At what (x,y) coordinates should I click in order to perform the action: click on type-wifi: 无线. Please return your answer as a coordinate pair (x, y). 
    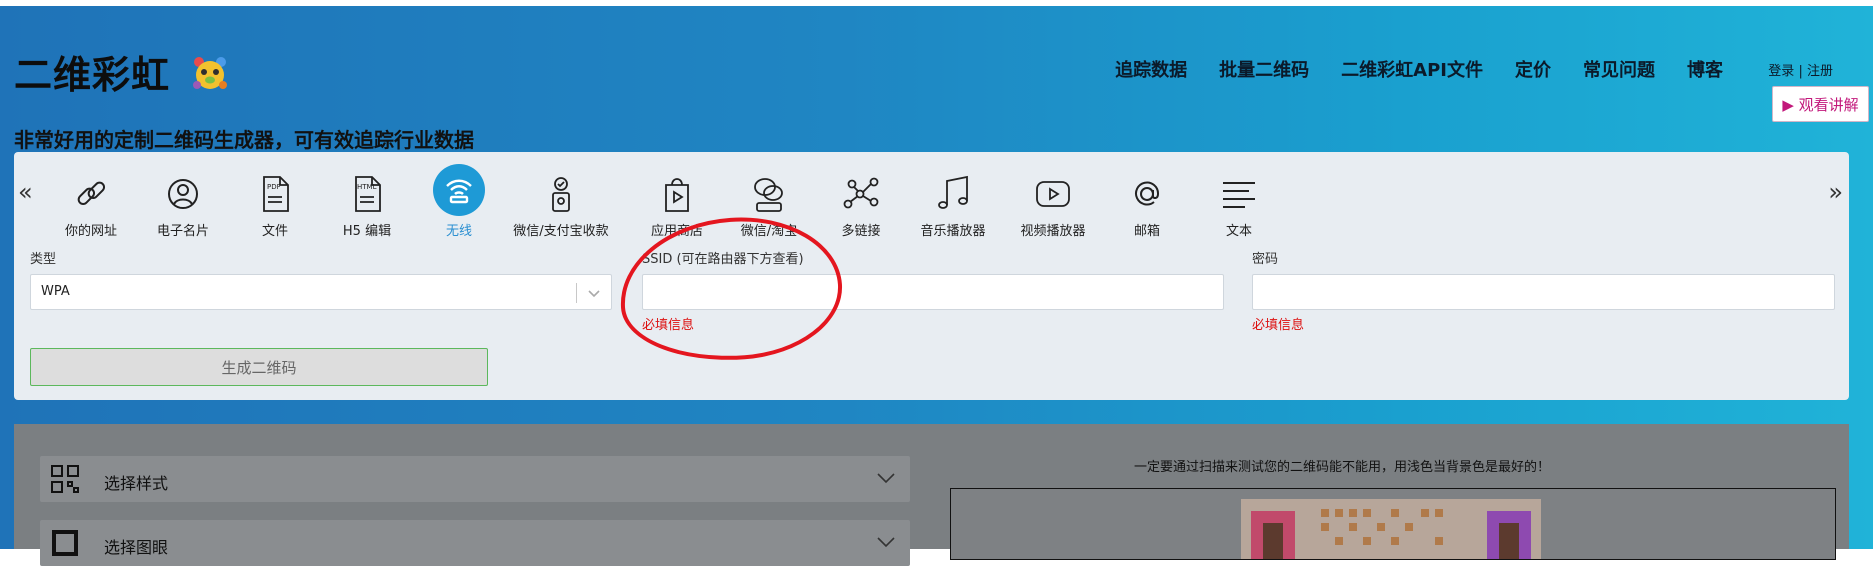
    Looking at the image, I should click on (459, 201).